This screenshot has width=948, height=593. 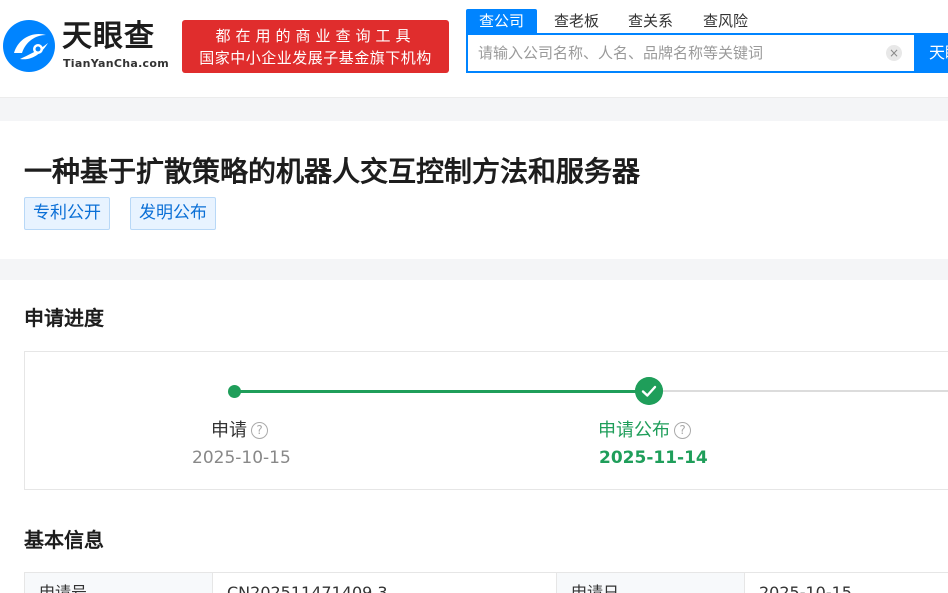 What do you see at coordinates (725, 21) in the screenshot?
I see `search-tab-risk: 查风险` at bounding box center [725, 21].